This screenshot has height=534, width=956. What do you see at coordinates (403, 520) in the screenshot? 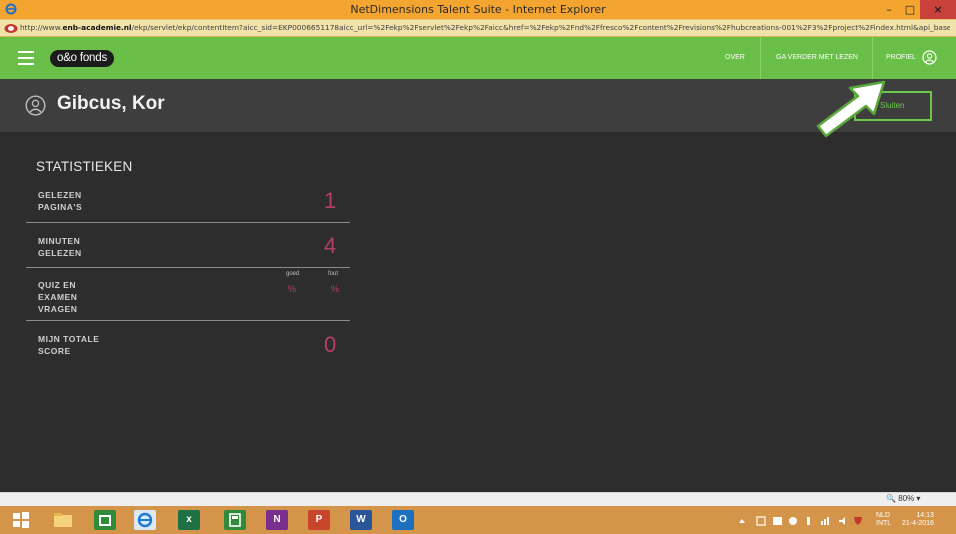
I see `outlook-icon: O` at bounding box center [403, 520].